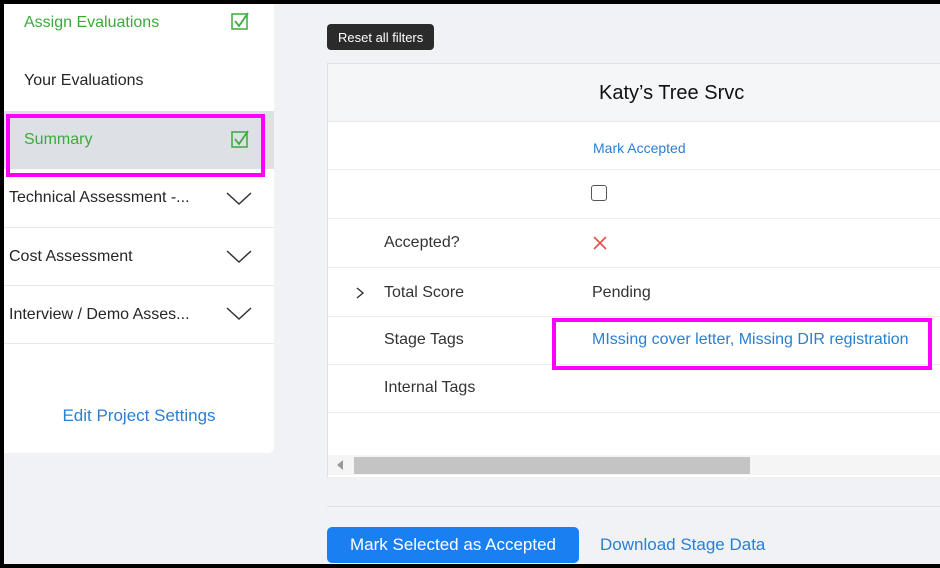 The image size is (940, 568). Describe the element at coordinates (92, 22) in the screenshot. I see `sidebar-item-label: Assign Evaluations` at that location.